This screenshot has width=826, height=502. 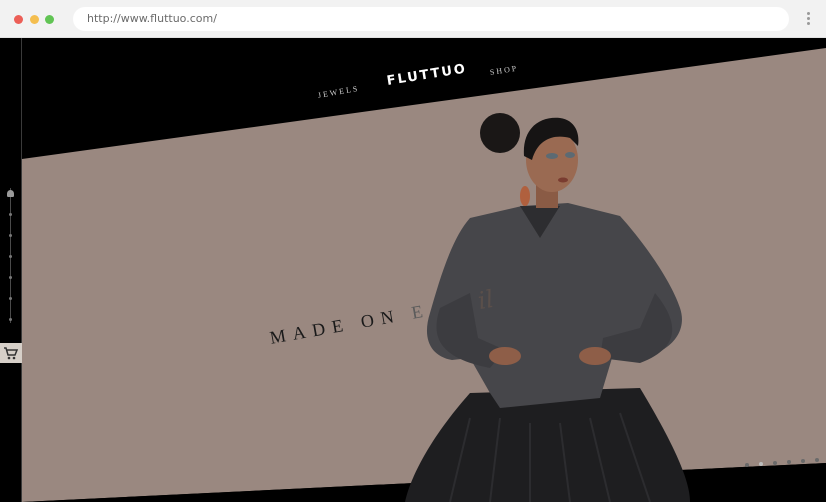 I want to click on close-window-button, so click(x=18, y=19).